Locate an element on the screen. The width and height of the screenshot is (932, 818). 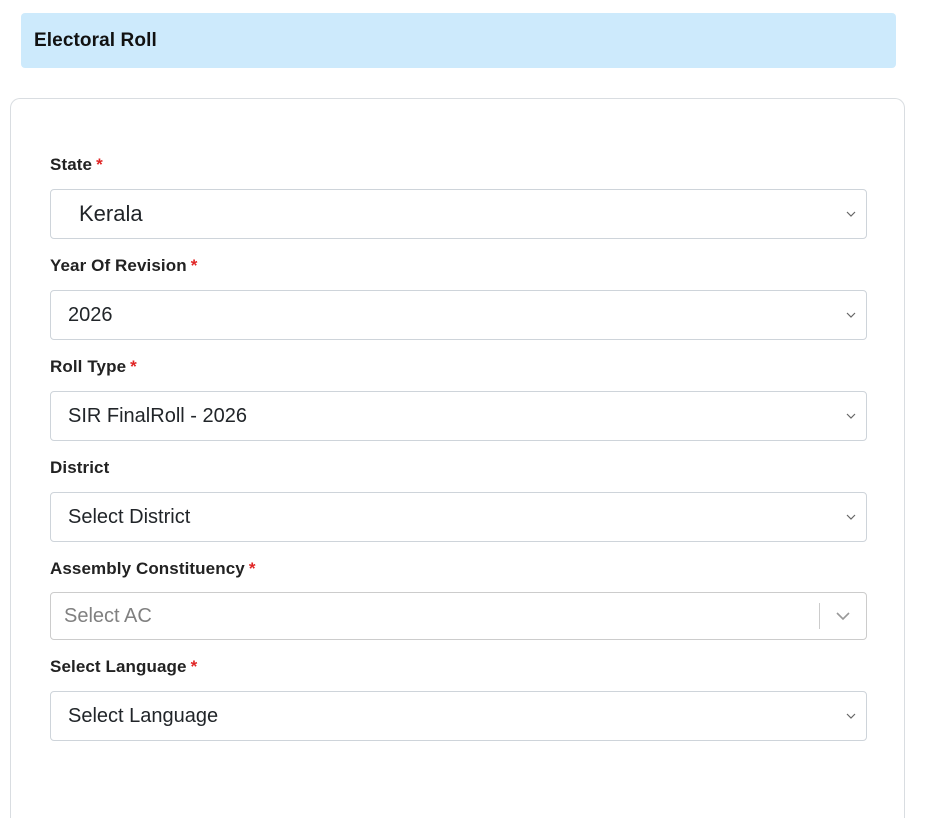
language-required-mark: * is located at coordinates (194, 666).